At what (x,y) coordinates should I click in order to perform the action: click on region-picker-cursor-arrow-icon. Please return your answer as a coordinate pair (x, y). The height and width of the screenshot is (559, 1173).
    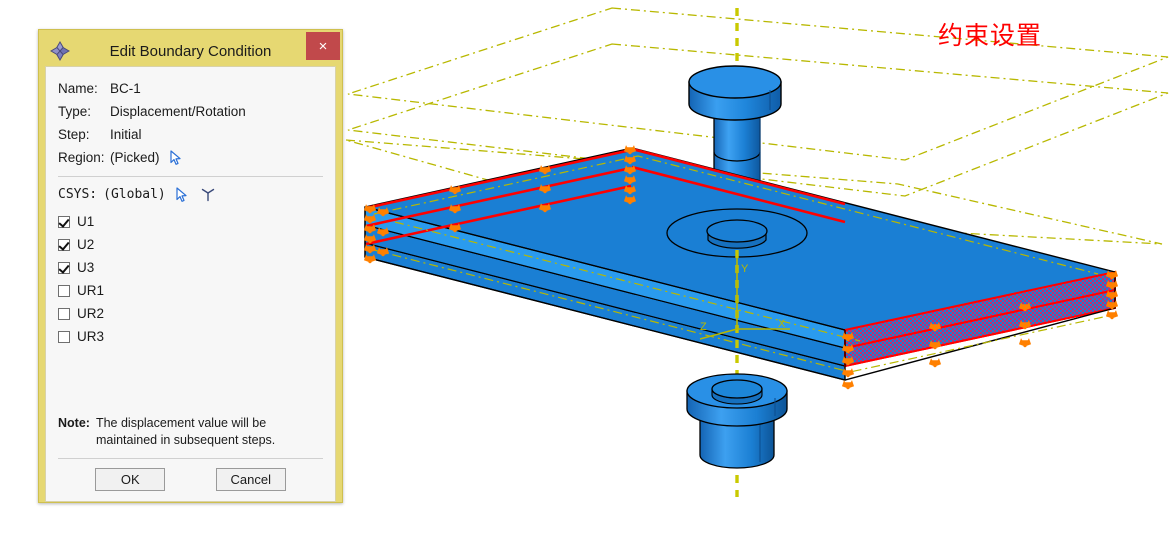
    Looking at the image, I should click on (176, 157).